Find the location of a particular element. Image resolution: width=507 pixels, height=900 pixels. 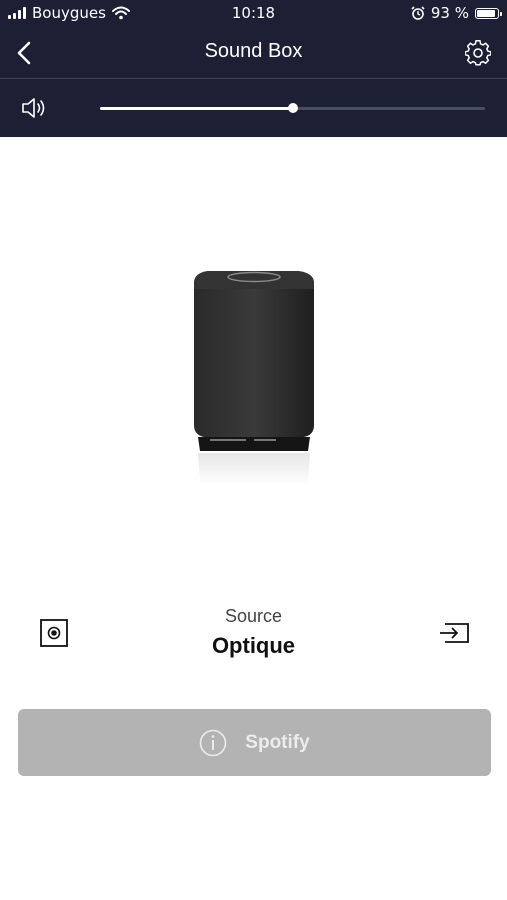

speaker-product-image is located at coordinates (254, 378).